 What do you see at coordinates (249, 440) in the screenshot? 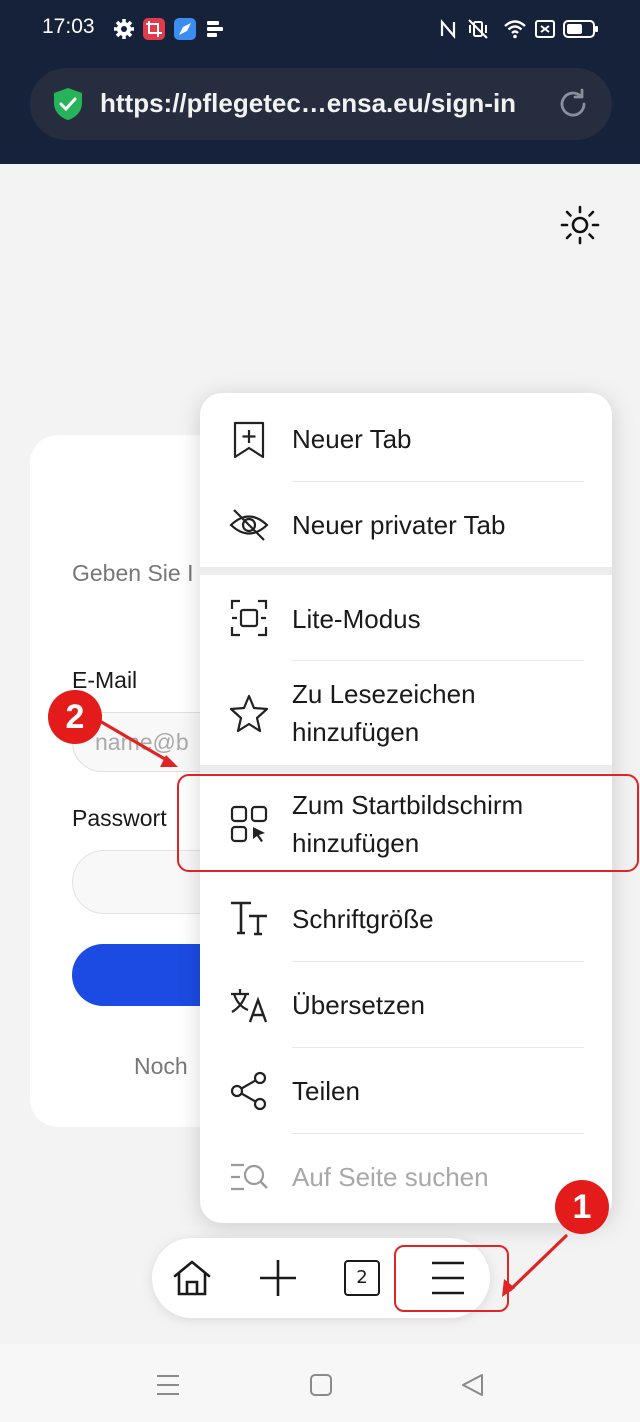
I see `bookmark-plus-icon` at bounding box center [249, 440].